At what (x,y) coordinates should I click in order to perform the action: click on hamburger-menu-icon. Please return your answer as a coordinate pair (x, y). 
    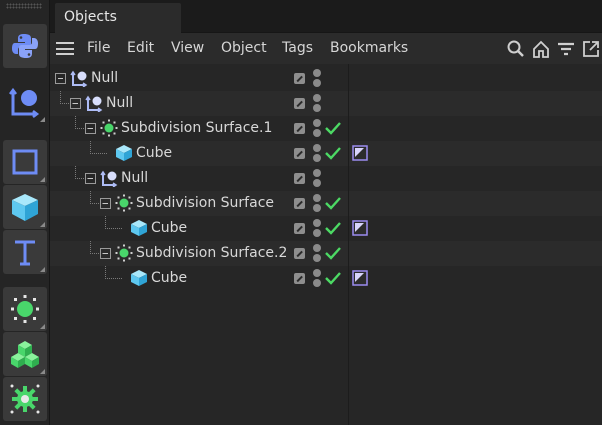
    Looking at the image, I should click on (65, 48).